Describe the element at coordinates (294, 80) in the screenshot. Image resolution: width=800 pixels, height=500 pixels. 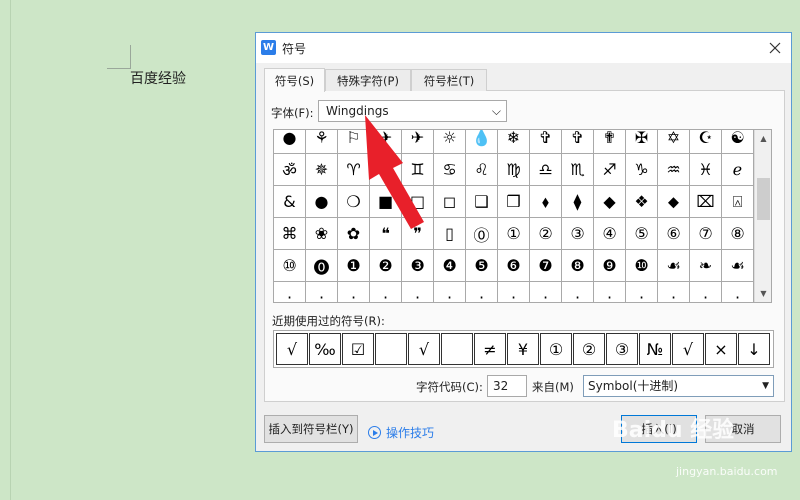
I see `tab-symbols: 符号(S)` at that location.